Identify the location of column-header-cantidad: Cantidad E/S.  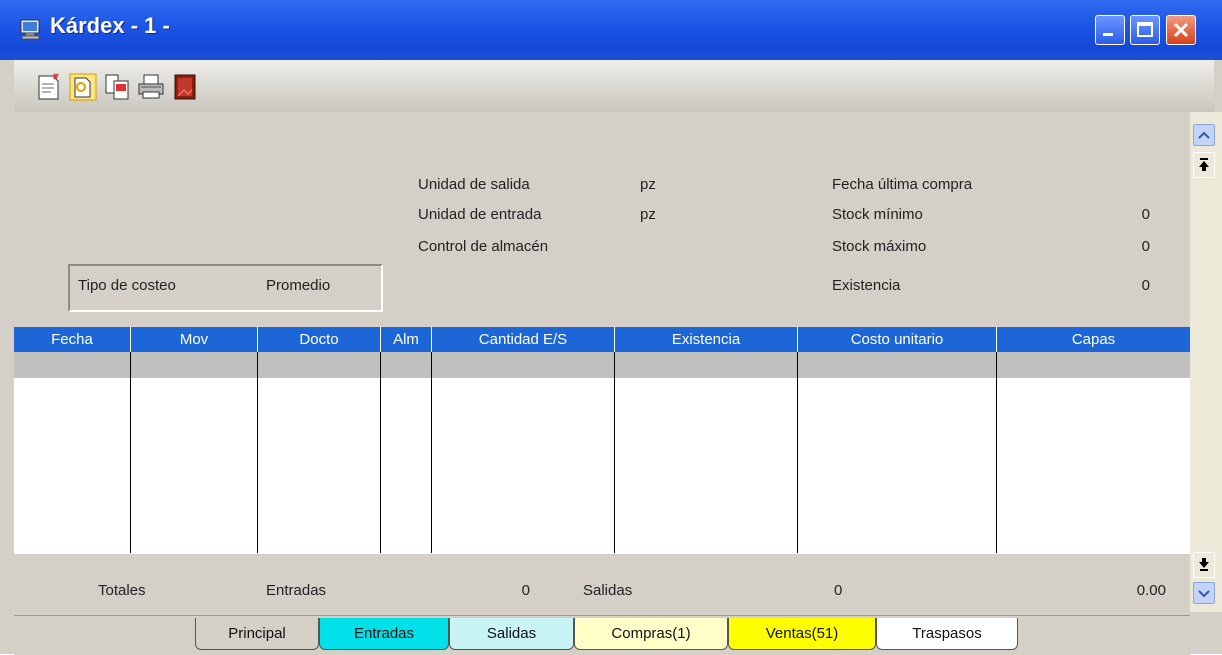
(523, 339).